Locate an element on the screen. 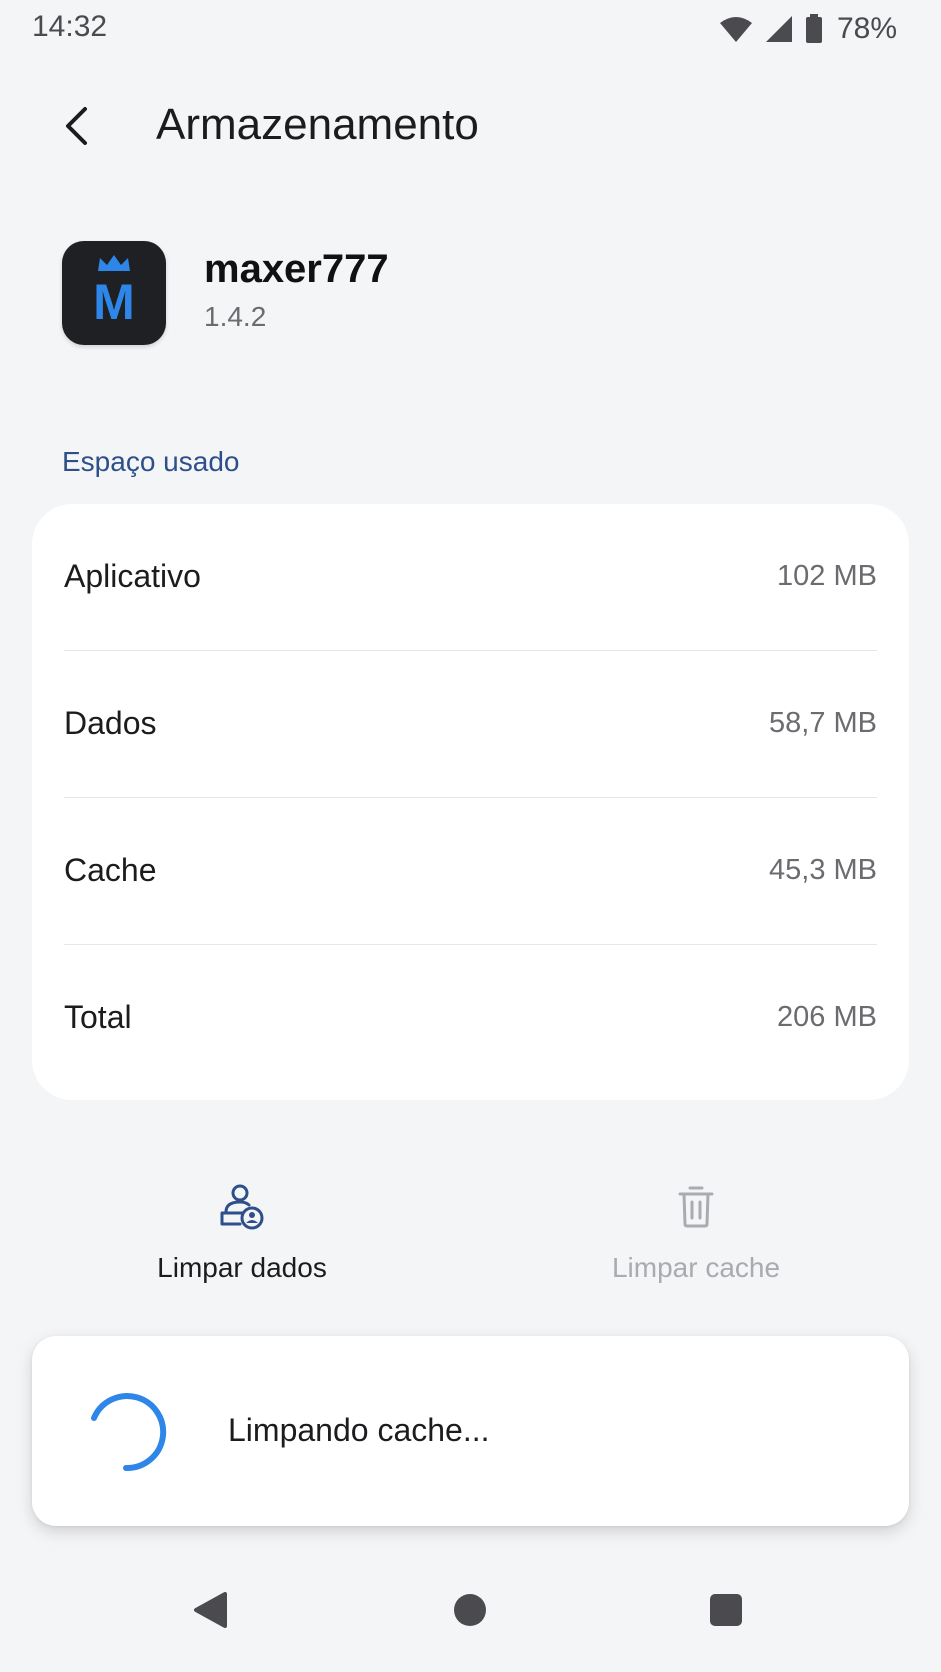 The image size is (941, 1672). storage-row-data: Dados 58,7 MB is located at coordinates (470, 724).